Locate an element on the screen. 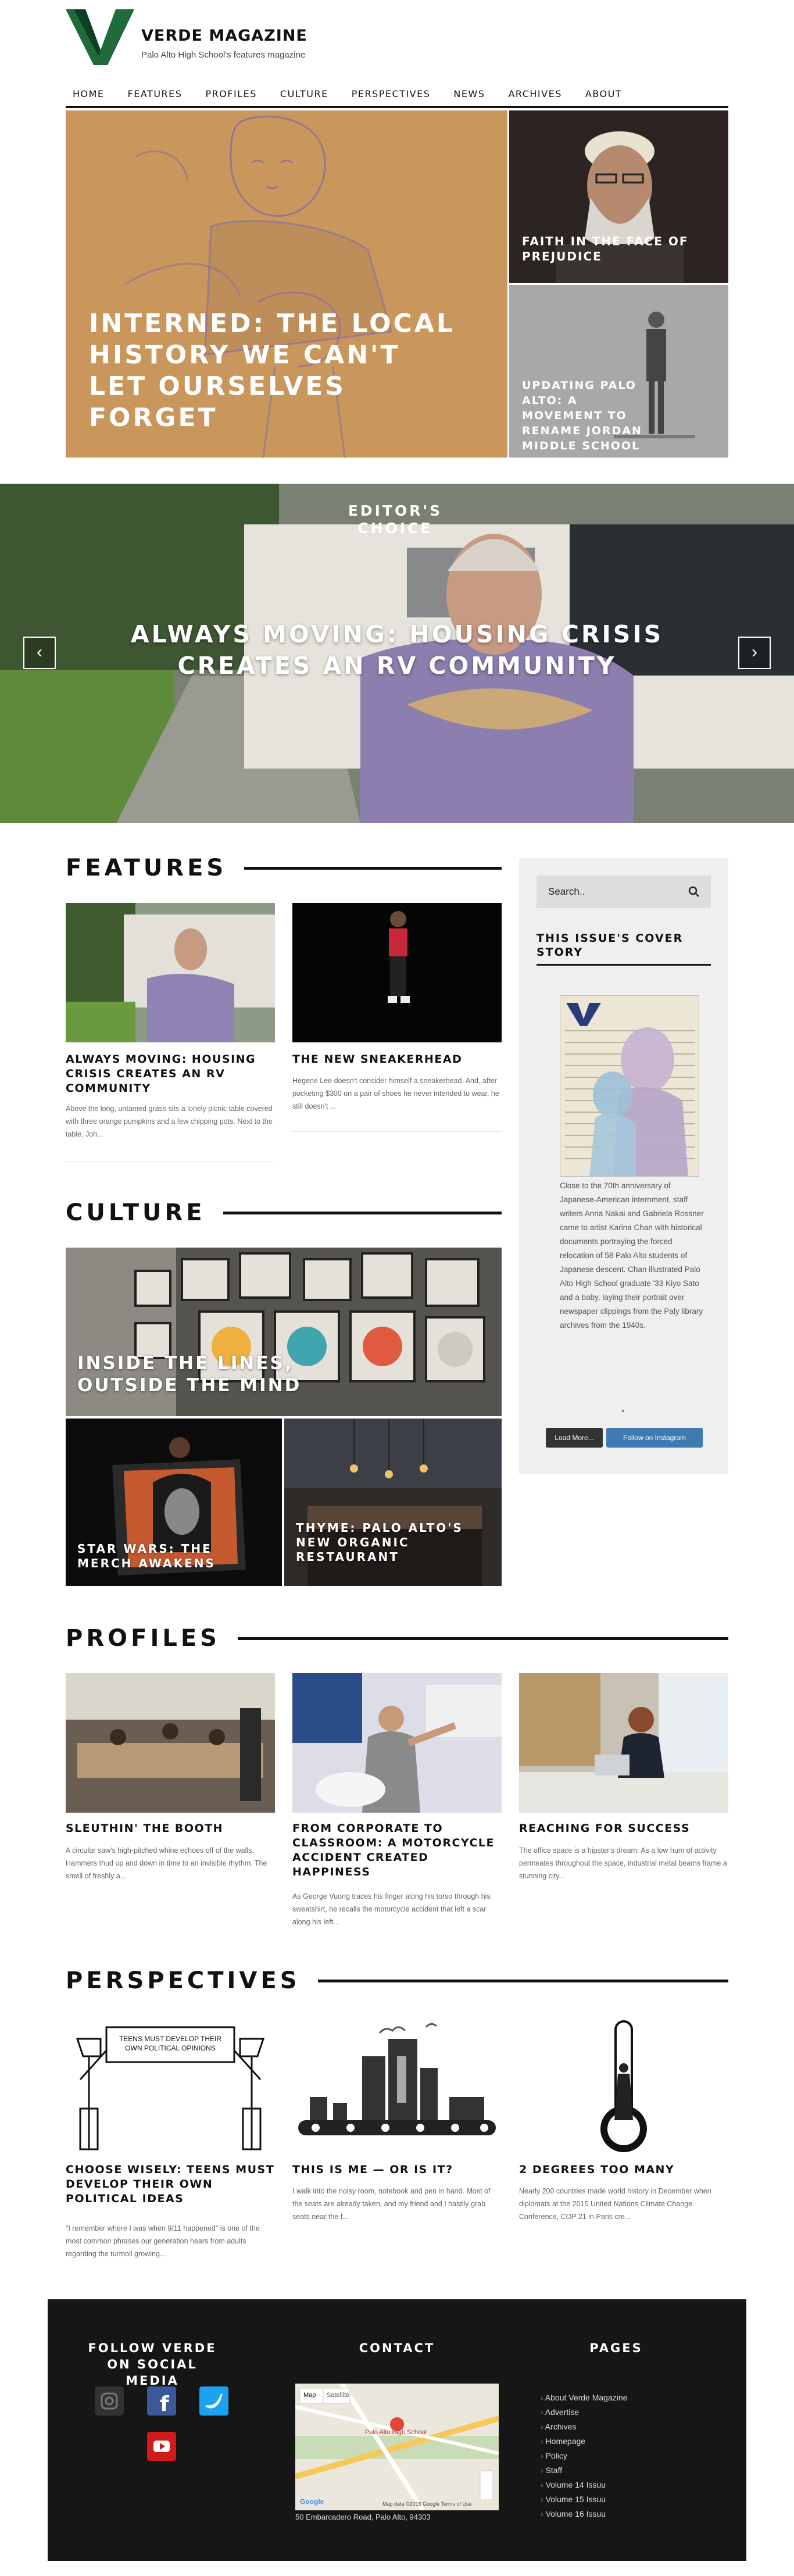 The image size is (794, 2576). profile-2-photo is located at coordinates (397, 1743).